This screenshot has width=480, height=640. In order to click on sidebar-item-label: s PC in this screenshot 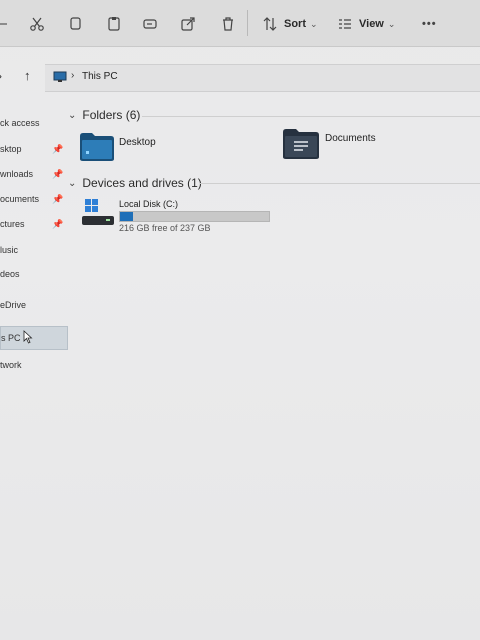, I will do `click(11, 338)`.